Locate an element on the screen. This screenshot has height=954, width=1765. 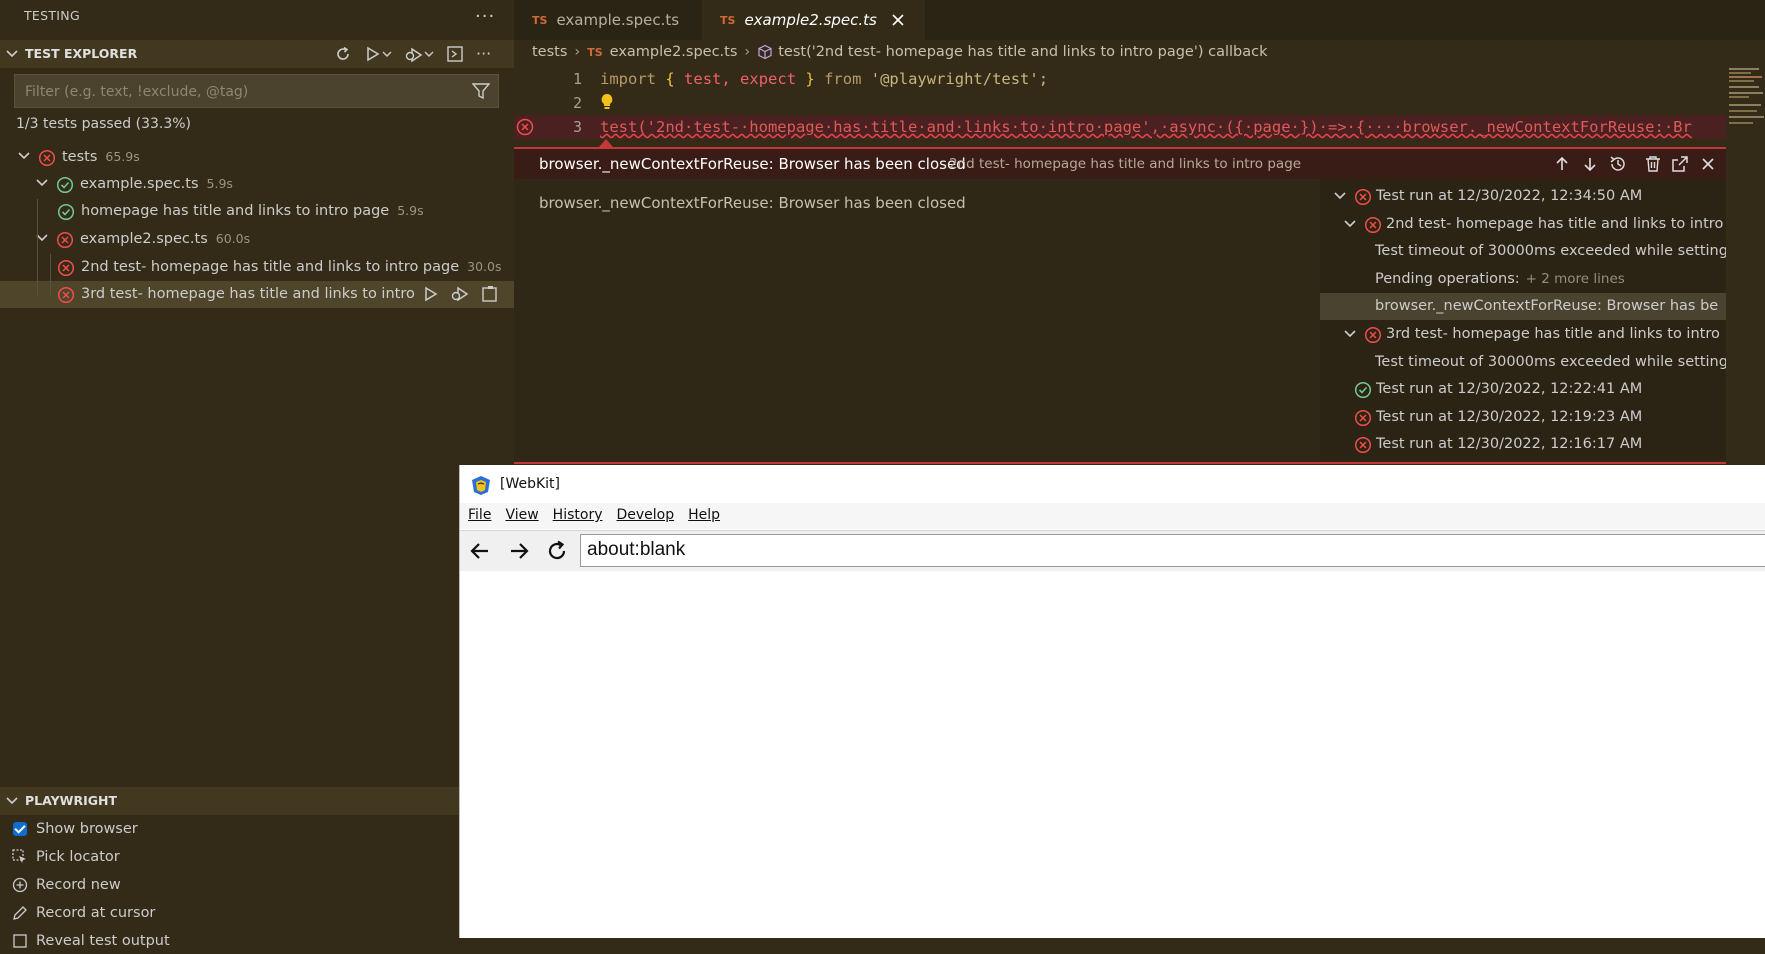
arrow-up-icon is located at coordinates (1562, 164).